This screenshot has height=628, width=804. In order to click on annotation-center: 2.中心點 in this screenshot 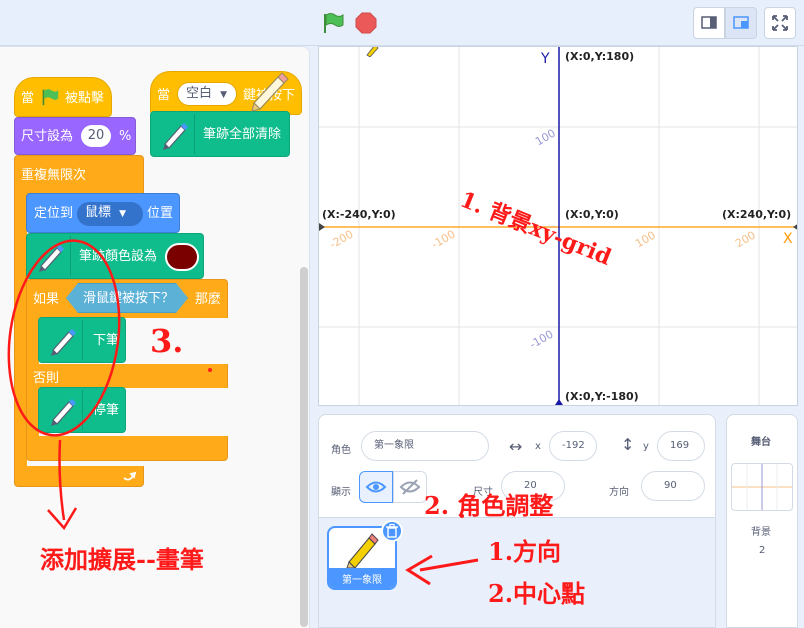, I will do `click(537, 593)`.